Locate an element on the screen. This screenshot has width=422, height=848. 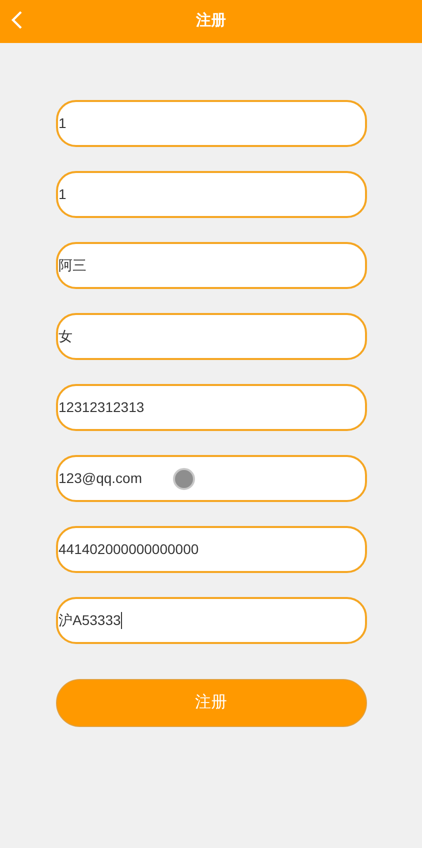
input-field: 沪A53333 is located at coordinates (211, 620).